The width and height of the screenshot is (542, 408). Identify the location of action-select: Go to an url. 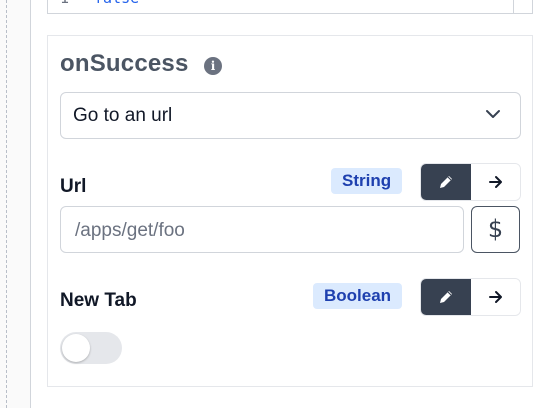
(290, 115).